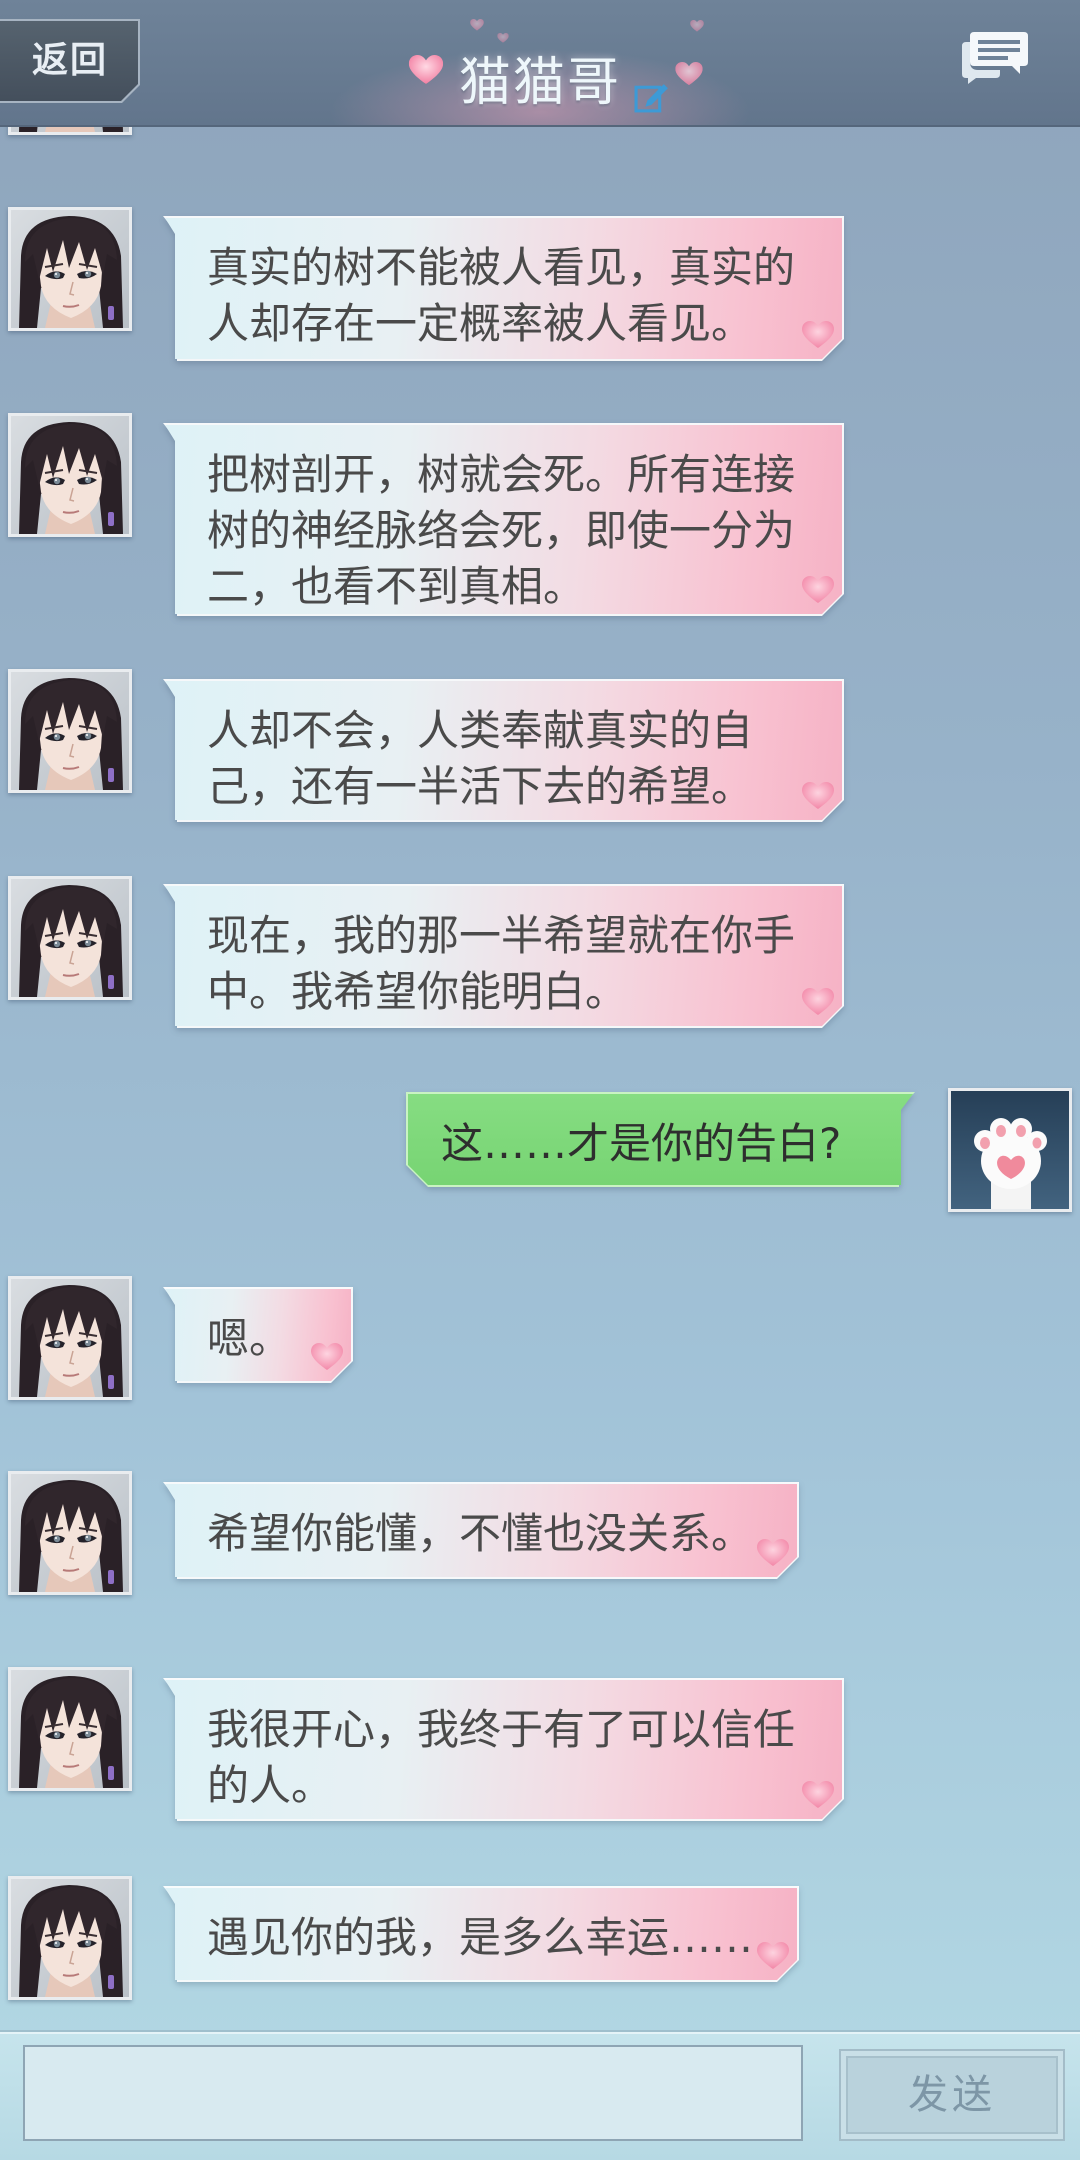 The image size is (1080, 2160). What do you see at coordinates (413, 2093) in the screenshot?
I see `message-input` at bounding box center [413, 2093].